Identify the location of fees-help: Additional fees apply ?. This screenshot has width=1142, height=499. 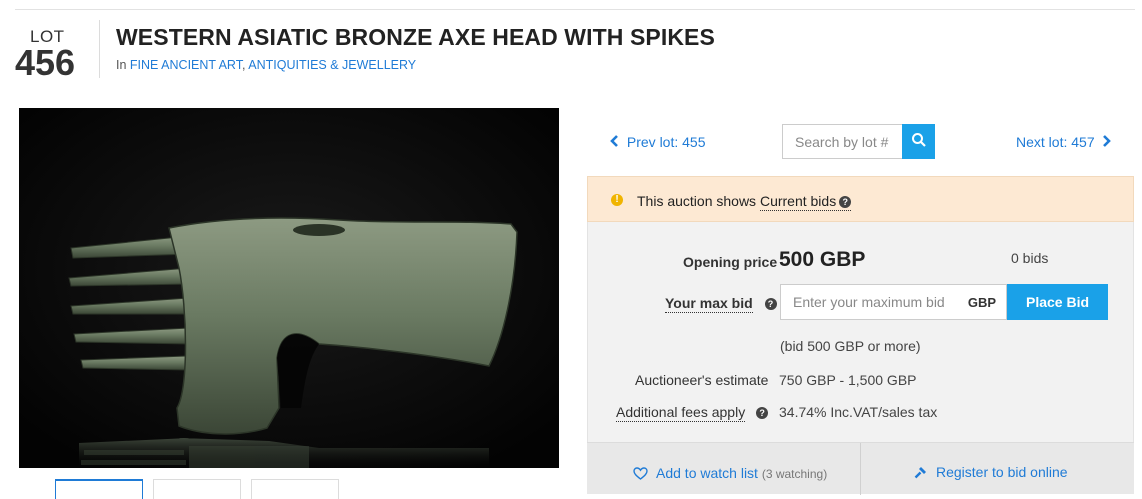
(692, 413).